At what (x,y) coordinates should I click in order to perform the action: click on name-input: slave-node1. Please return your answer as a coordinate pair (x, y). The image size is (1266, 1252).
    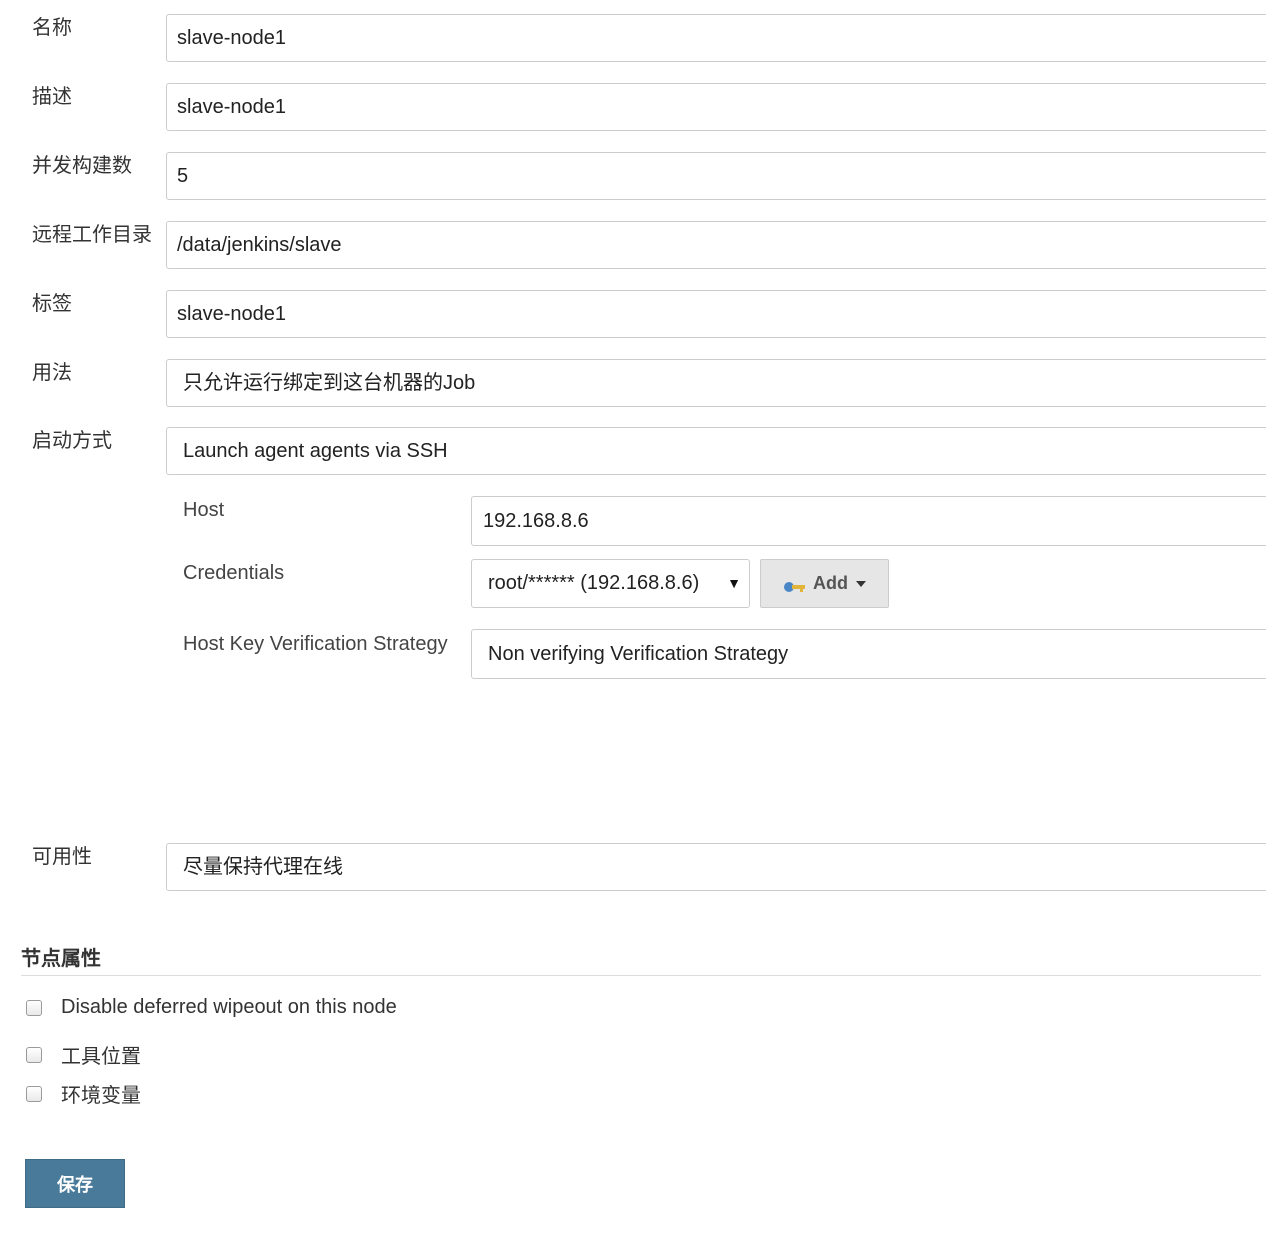
    Looking at the image, I should click on (716, 38).